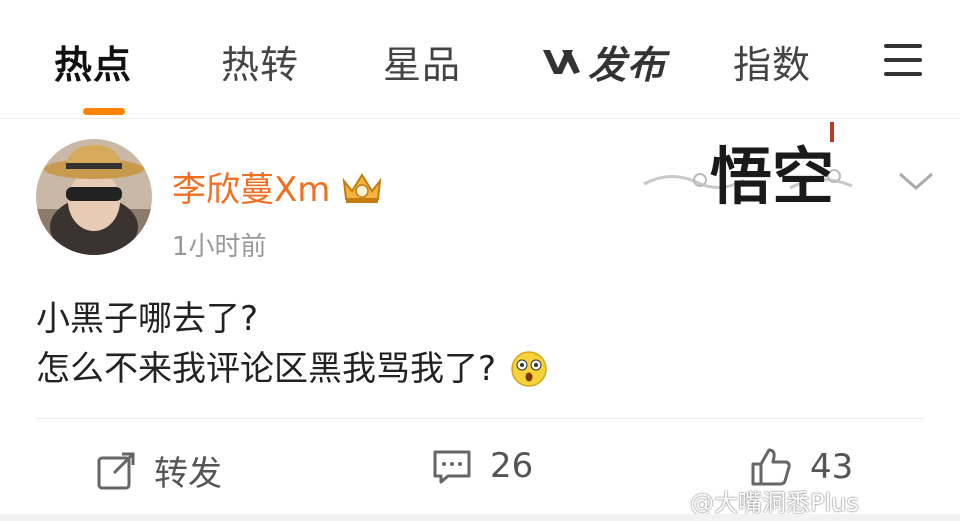 The width and height of the screenshot is (960, 521). Describe the element at coordinates (452, 467) in the screenshot. I see `comment-icon` at that location.